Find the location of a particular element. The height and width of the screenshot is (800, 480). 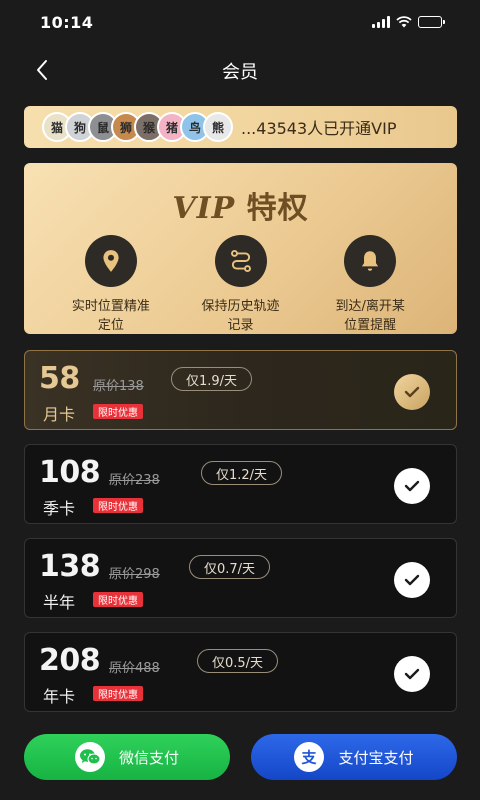

page-title: 会员 is located at coordinates (240, 72).